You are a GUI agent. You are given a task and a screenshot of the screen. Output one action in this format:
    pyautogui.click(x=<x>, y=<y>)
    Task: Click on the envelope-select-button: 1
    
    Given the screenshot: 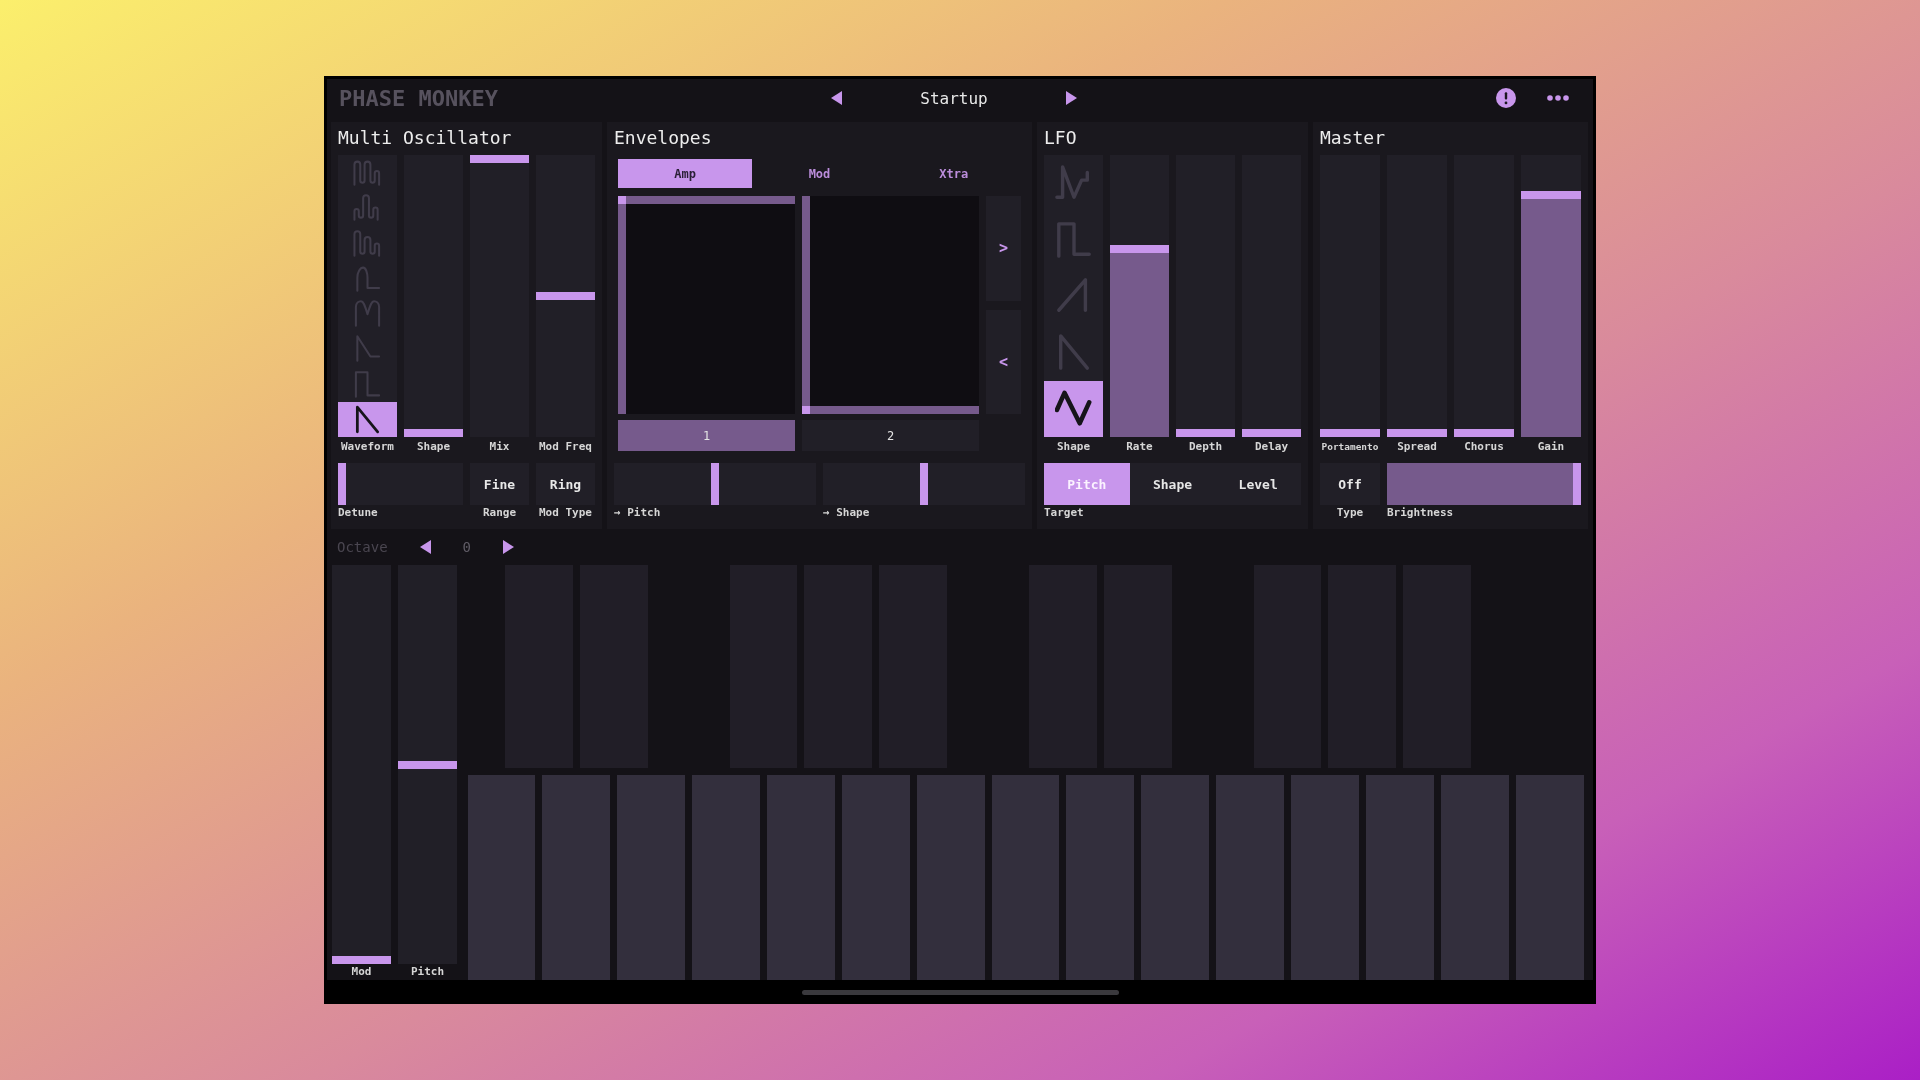 What is the action you would take?
    pyautogui.click(x=706, y=435)
    